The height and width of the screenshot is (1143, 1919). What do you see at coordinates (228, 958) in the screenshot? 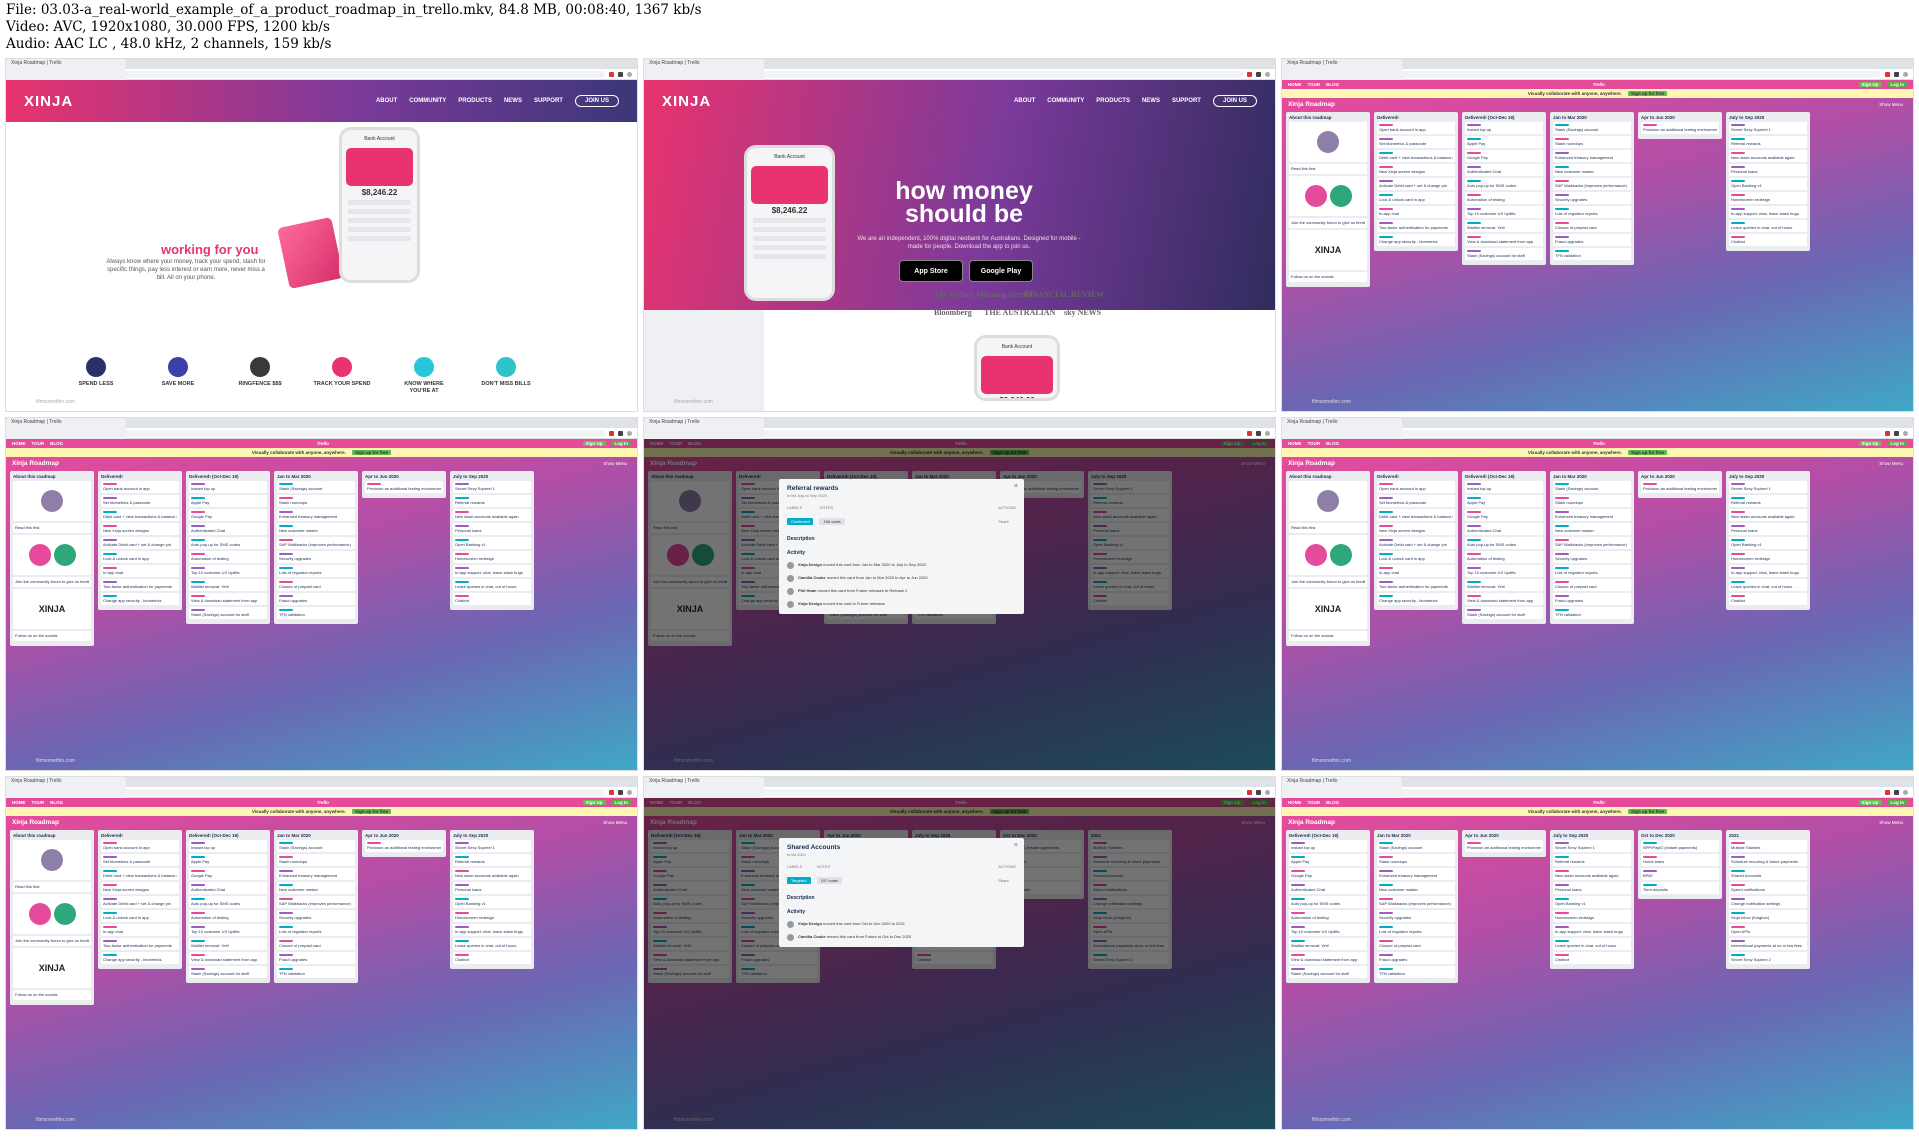
I see `card: View & download statement from app` at bounding box center [228, 958].